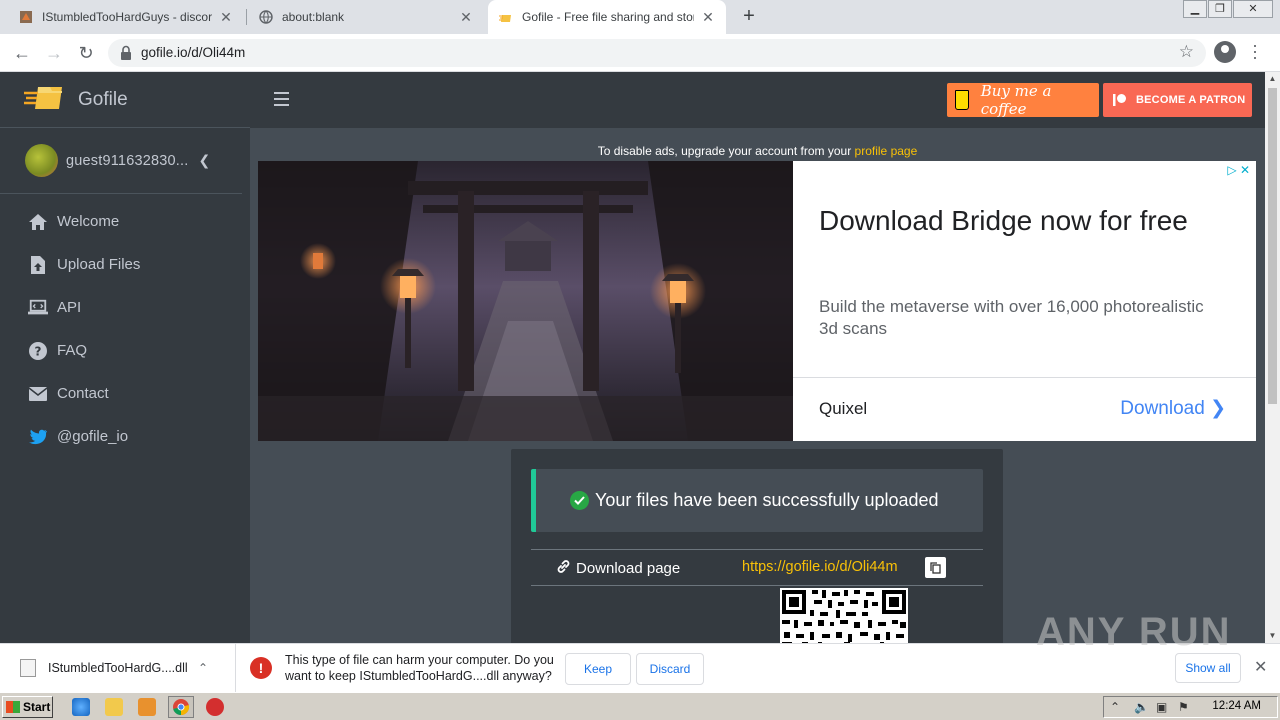 The height and width of the screenshot is (720, 1280). What do you see at coordinates (886, 151) in the screenshot?
I see `profile-page-link: profile page` at bounding box center [886, 151].